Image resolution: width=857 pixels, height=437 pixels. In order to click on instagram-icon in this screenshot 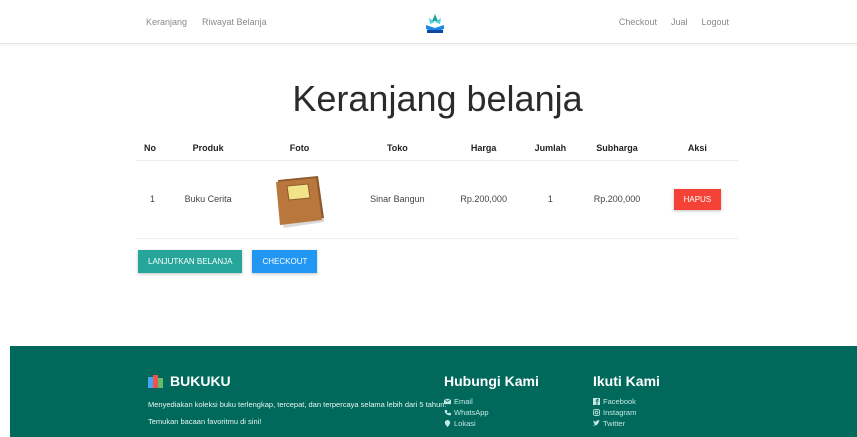, I will do `click(596, 412)`.